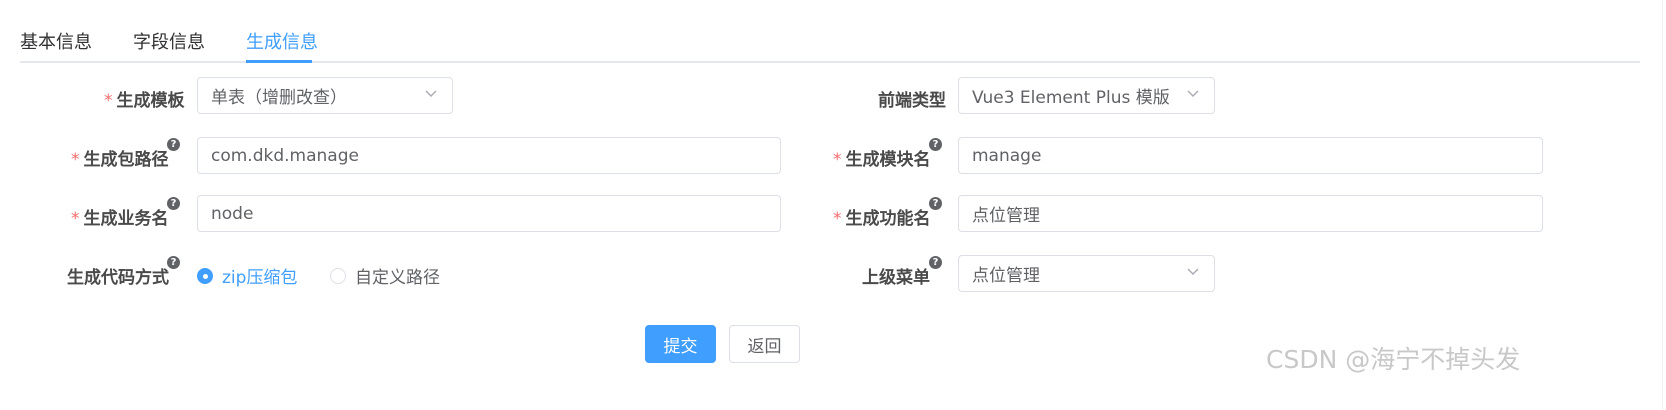 This screenshot has width=1666, height=410. Describe the element at coordinates (489, 213) in the screenshot. I see `business-name-input: node` at that location.